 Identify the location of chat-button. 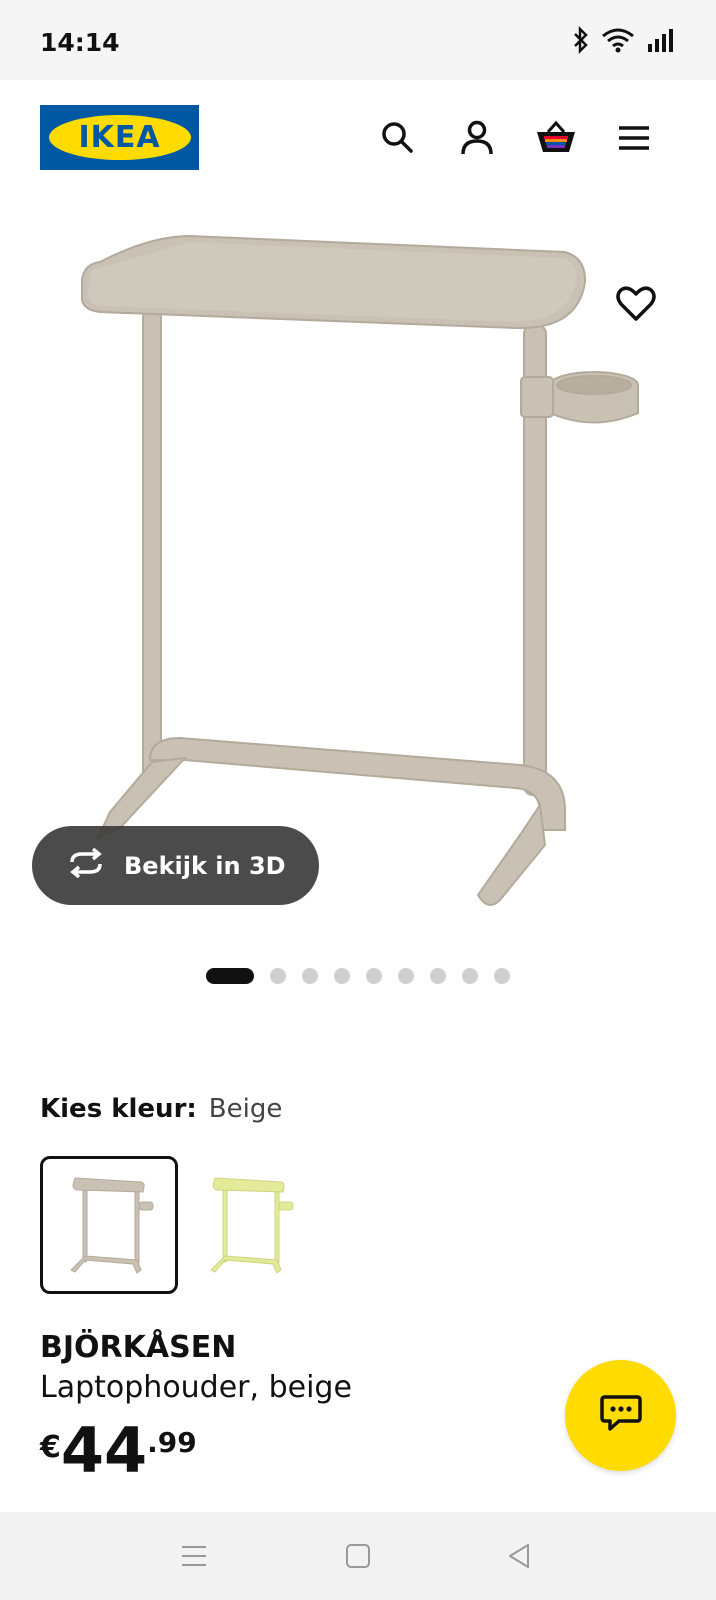
(620, 1415).